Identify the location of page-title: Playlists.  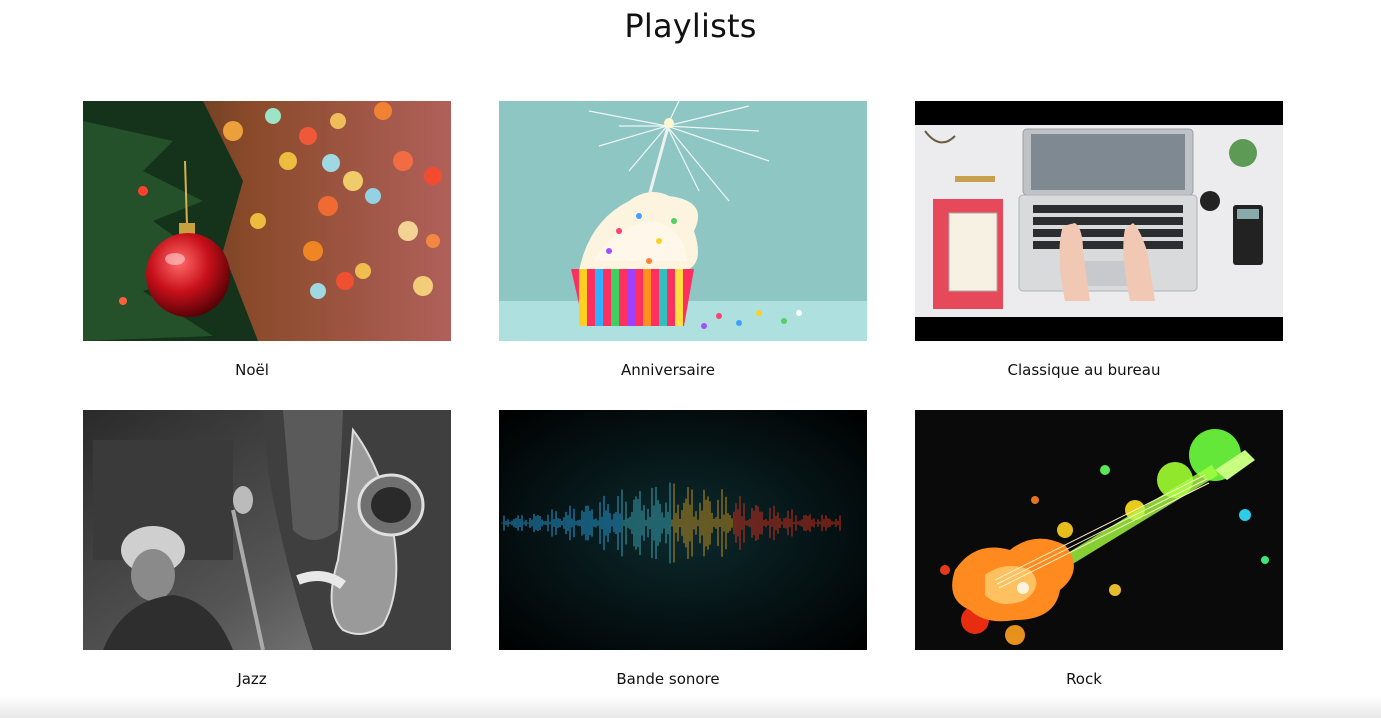
(690, 26).